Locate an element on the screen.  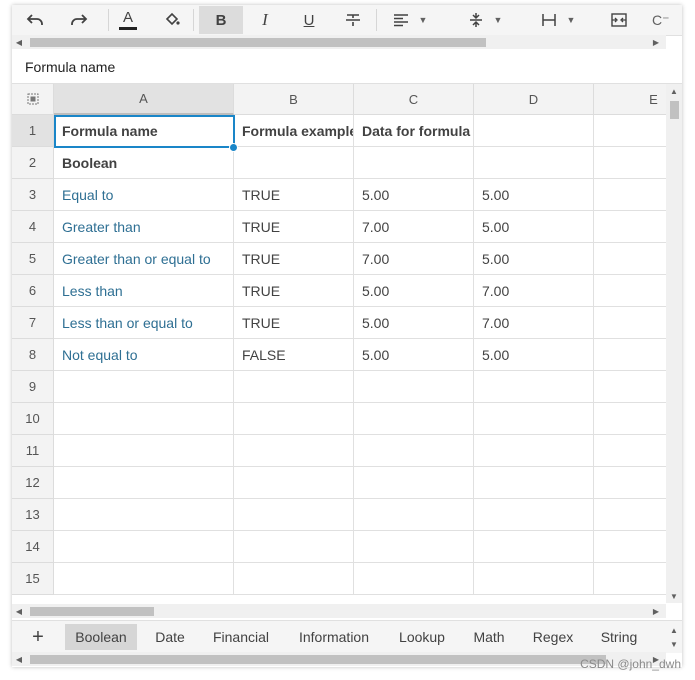
row-header: 8 is located at coordinates (33, 355).